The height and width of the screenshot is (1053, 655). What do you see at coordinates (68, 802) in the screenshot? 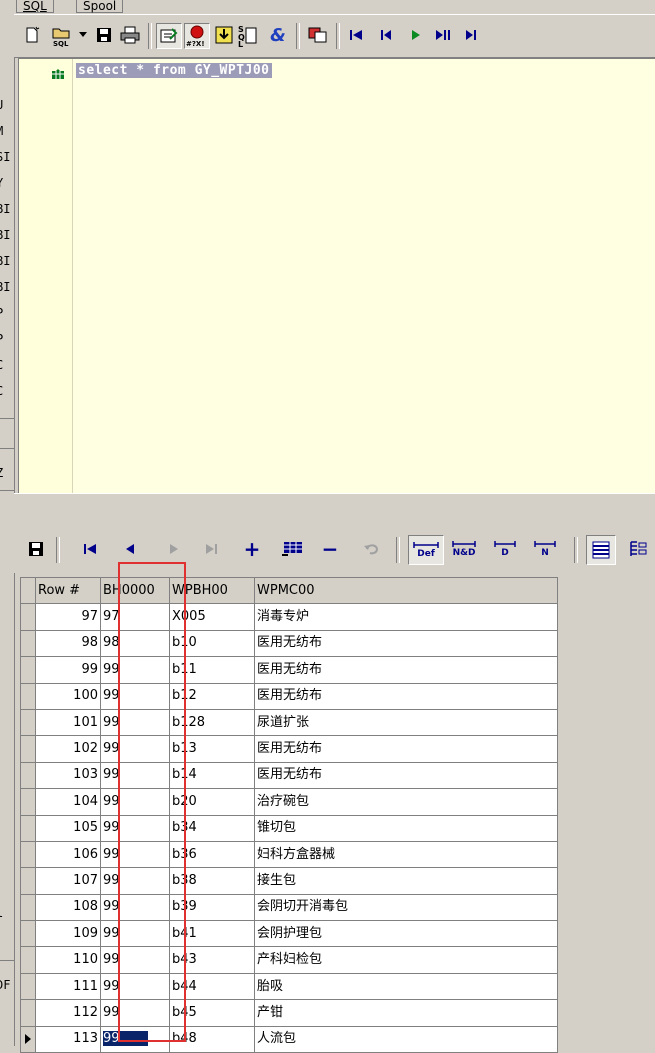
I see `row-number-cell: 104` at bounding box center [68, 802].